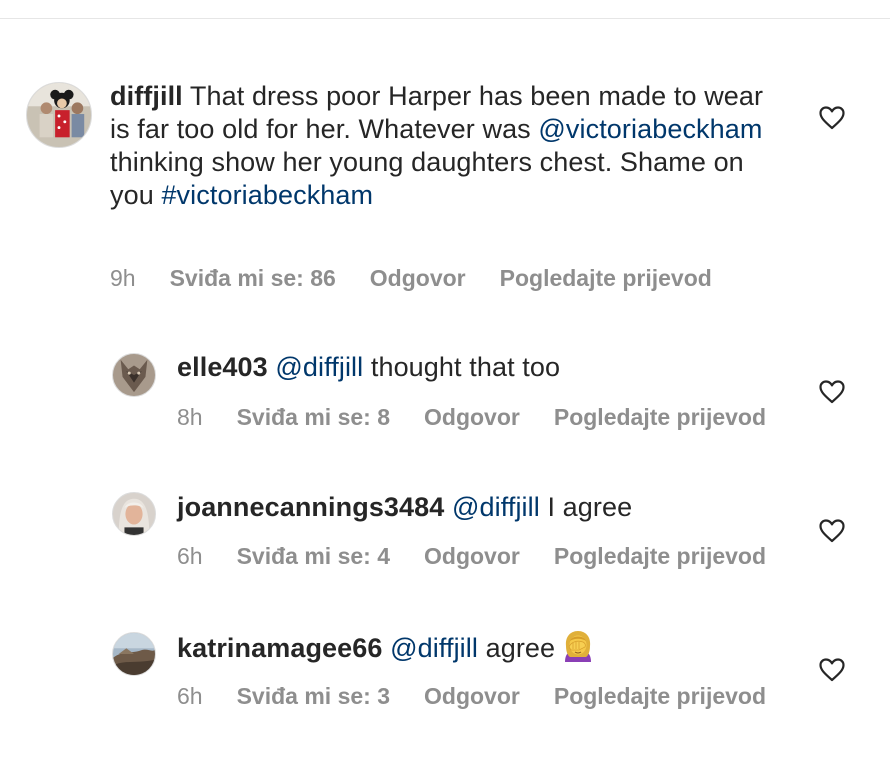 The image size is (890, 757). I want to click on likes-count: Sviđa mi se: 8, so click(313, 417).